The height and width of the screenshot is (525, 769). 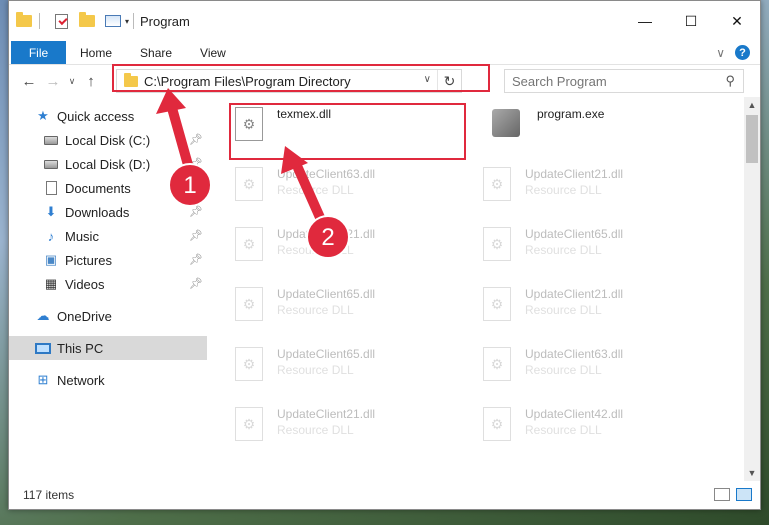 I want to click on sidebar-item-onedrive: ☁ OneDrive, so click(x=108, y=316).